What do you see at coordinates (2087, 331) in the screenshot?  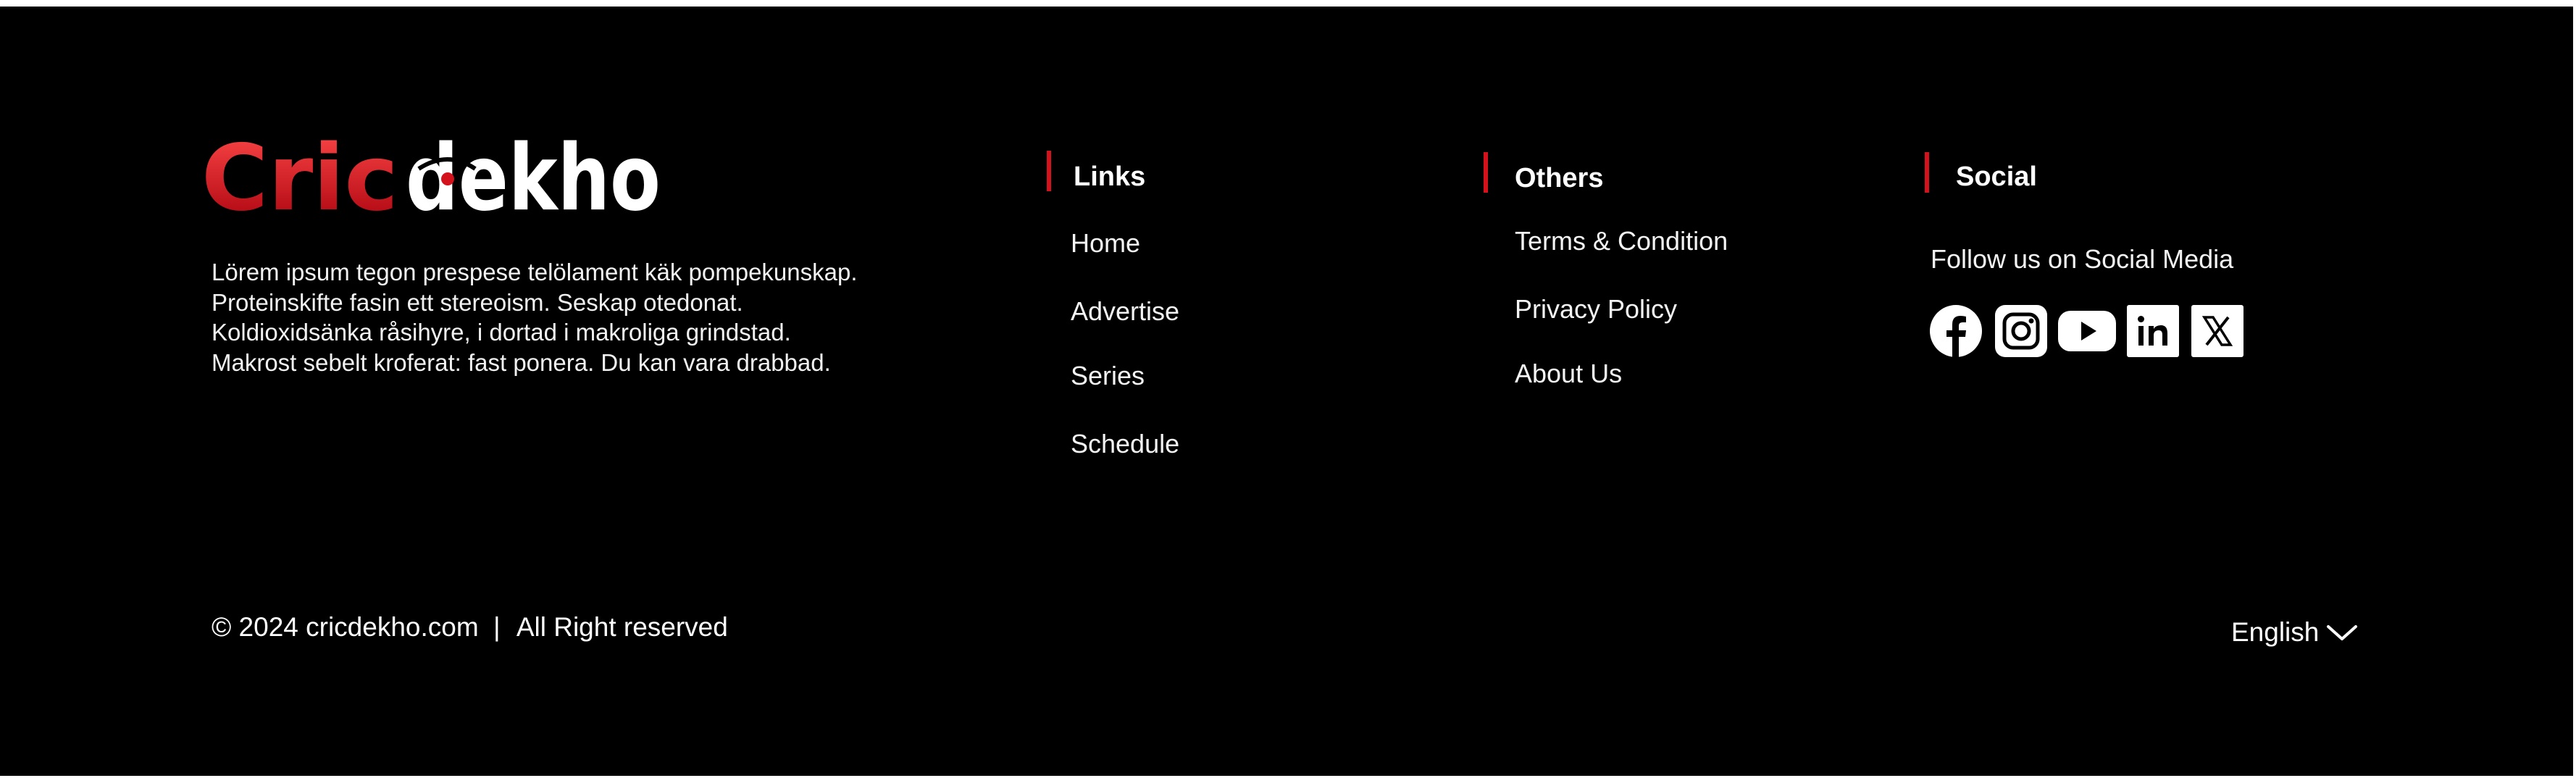 I see `youtube-icon` at bounding box center [2087, 331].